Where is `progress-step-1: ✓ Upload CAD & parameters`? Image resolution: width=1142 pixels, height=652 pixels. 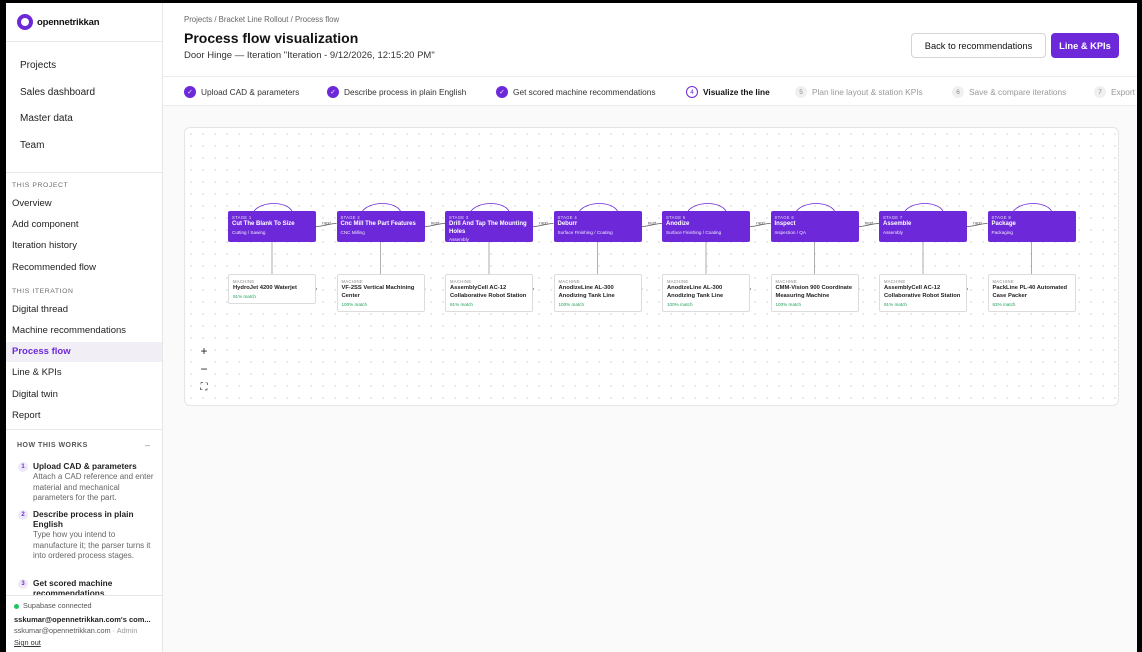
progress-step-1: ✓ Upload CAD & parameters is located at coordinates (241, 92).